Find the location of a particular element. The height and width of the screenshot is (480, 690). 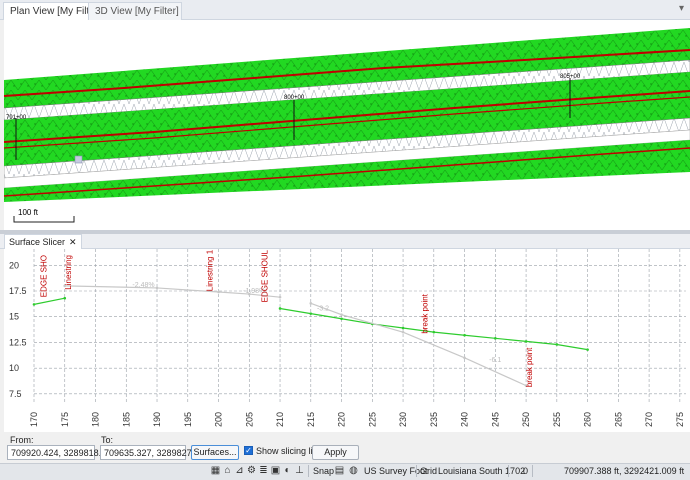

globe-icon: ◍ is located at coordinates (353, 470).